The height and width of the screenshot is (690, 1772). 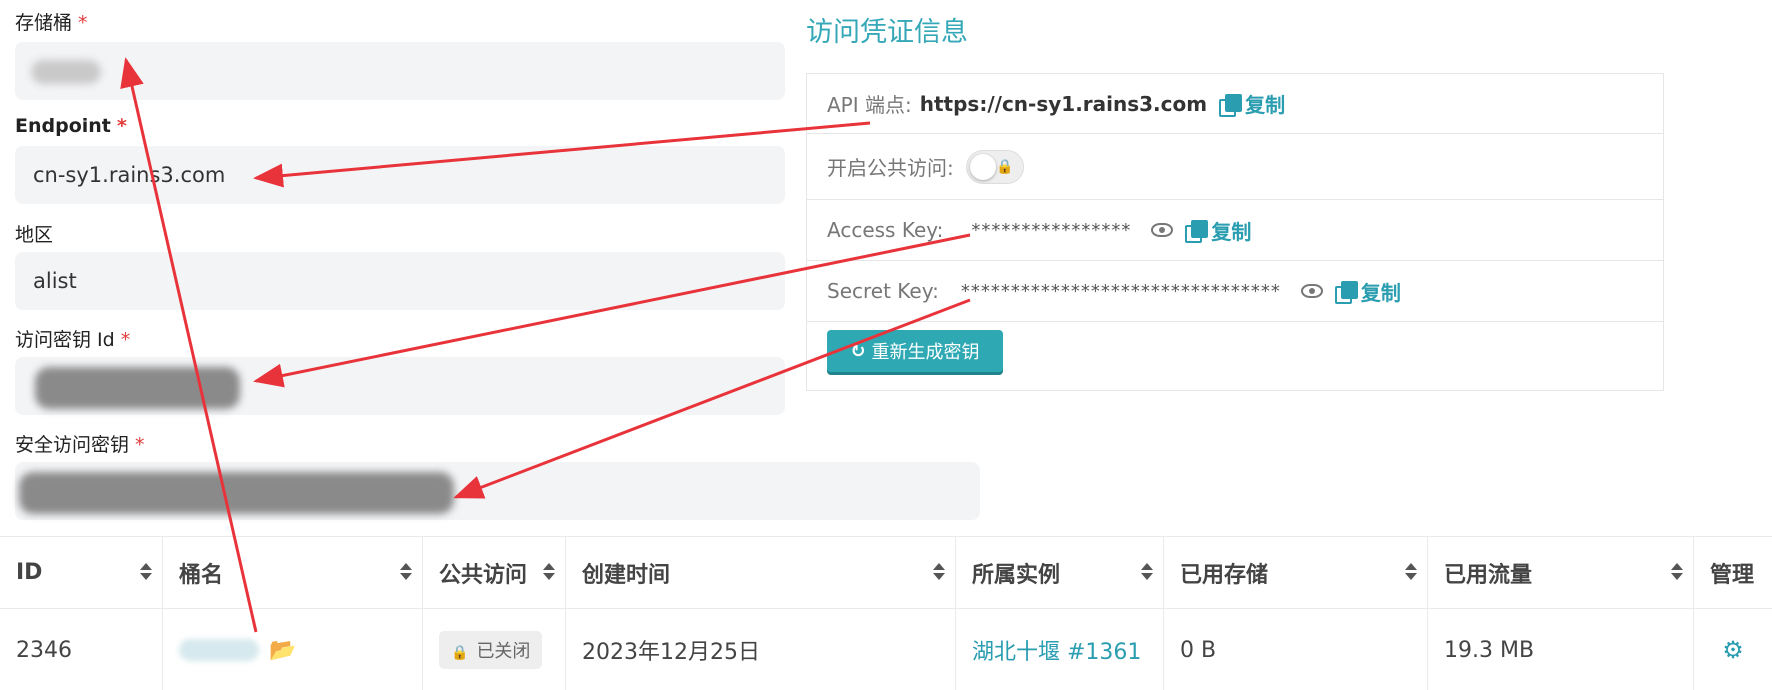 I want to click on endpoint-label: Endpoint *, so click(x=71, y=126).